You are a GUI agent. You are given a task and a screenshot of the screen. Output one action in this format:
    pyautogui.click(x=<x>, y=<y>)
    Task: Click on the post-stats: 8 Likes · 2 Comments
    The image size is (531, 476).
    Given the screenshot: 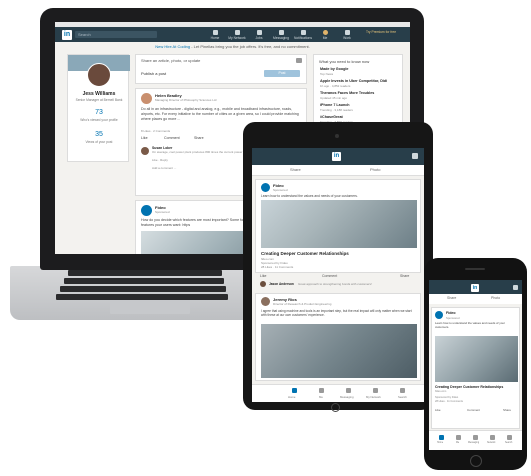 What is the action you would take?
    pyautogui.click(x=155, y=131)
    